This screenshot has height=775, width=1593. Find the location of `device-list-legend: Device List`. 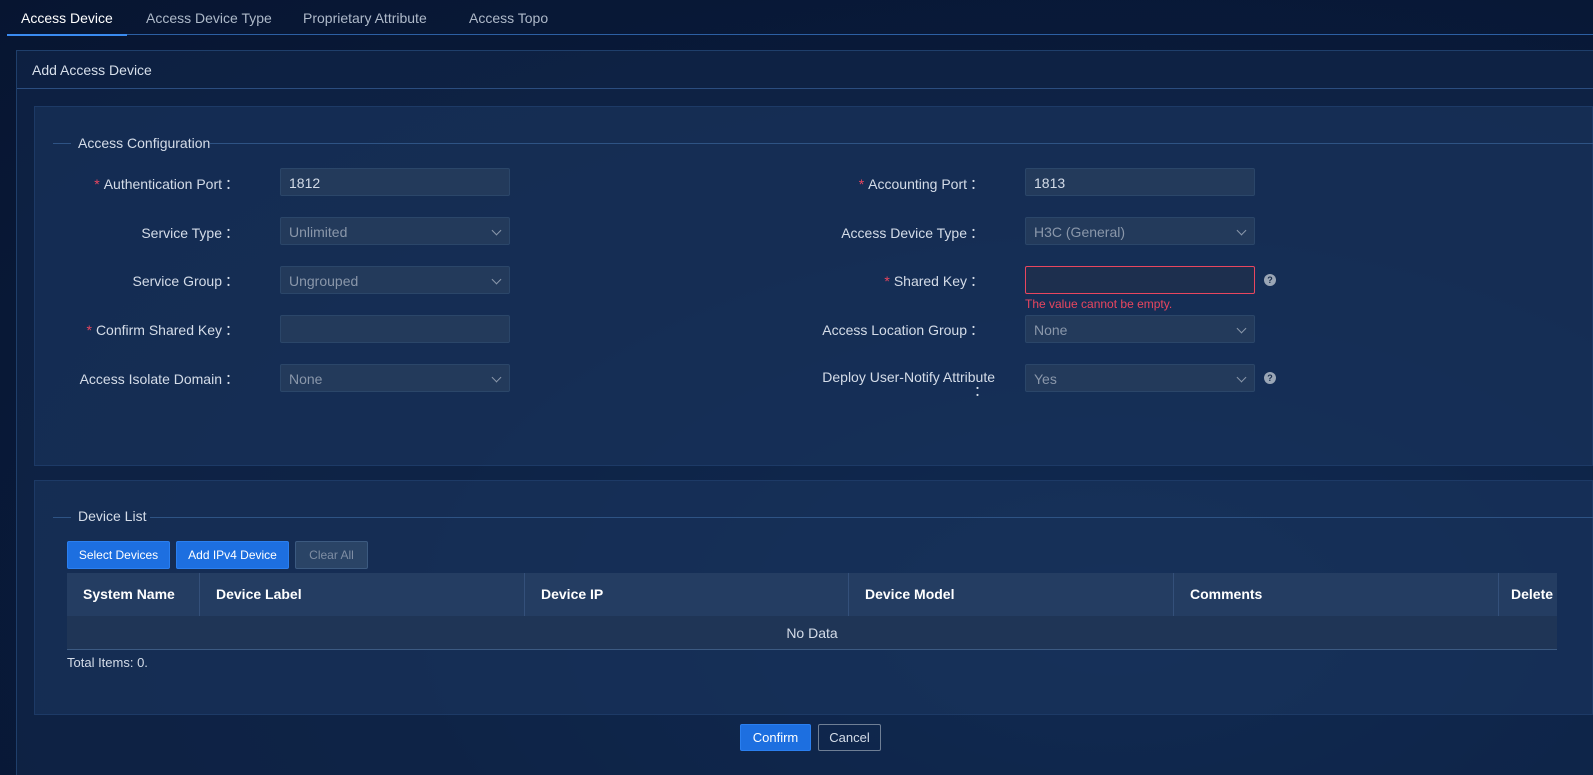

device-list-legend: Device List is located at coordinates (112, 516).